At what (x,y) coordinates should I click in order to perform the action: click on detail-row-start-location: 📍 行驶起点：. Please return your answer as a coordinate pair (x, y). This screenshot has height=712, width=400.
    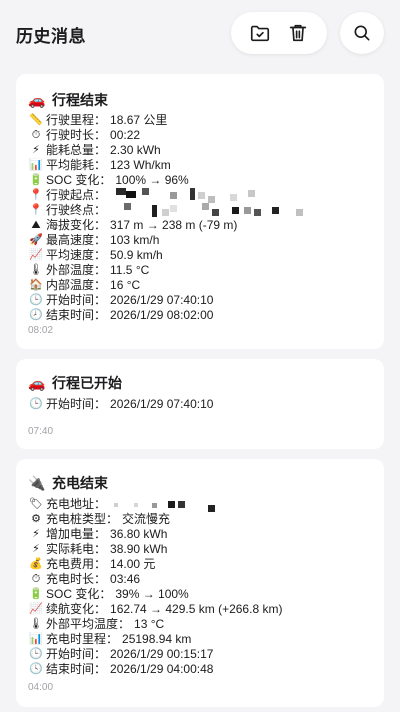
    Looking at the image, I should click on (200, 195).